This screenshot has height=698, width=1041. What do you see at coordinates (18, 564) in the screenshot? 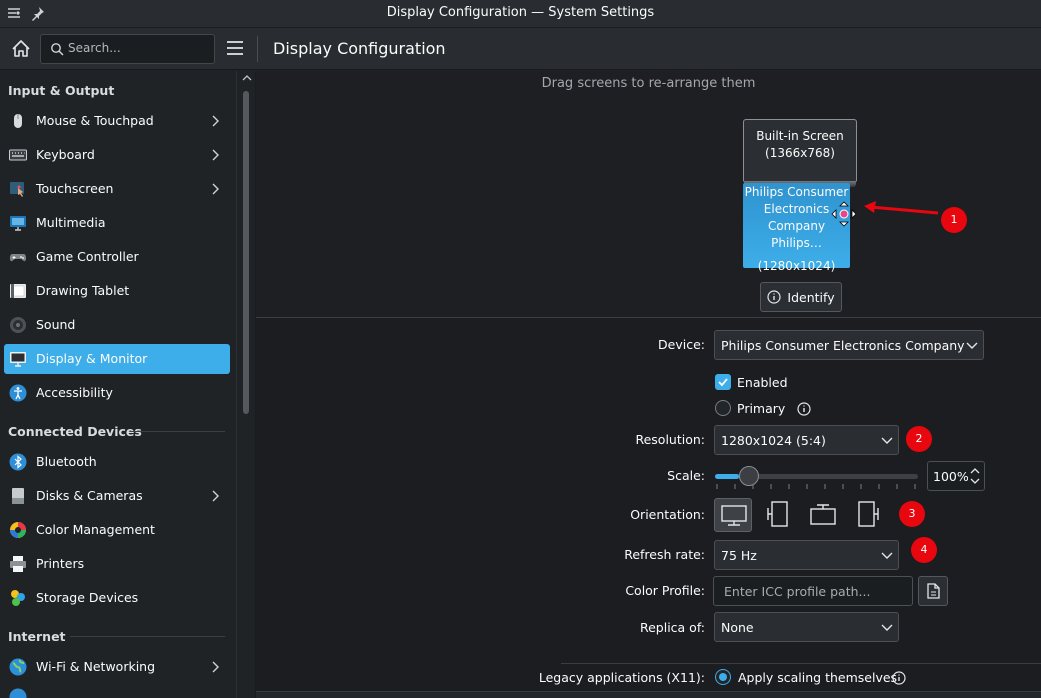
I see `printer-icon` at bounding box center [18, 564].